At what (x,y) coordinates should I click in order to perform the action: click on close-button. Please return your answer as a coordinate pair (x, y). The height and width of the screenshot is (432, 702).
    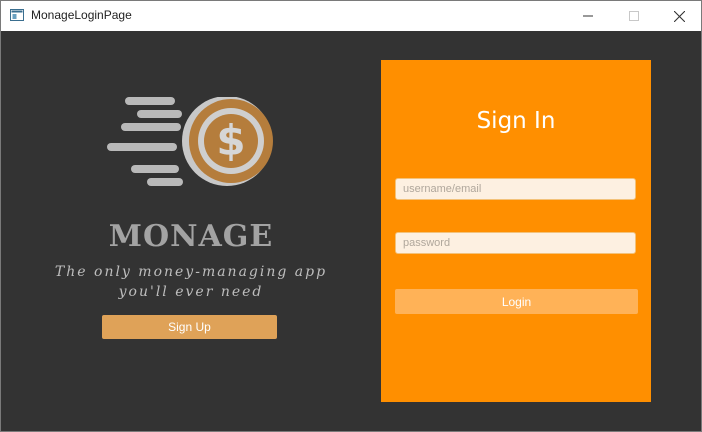
    Looking at the image, I should click on (678, 16).